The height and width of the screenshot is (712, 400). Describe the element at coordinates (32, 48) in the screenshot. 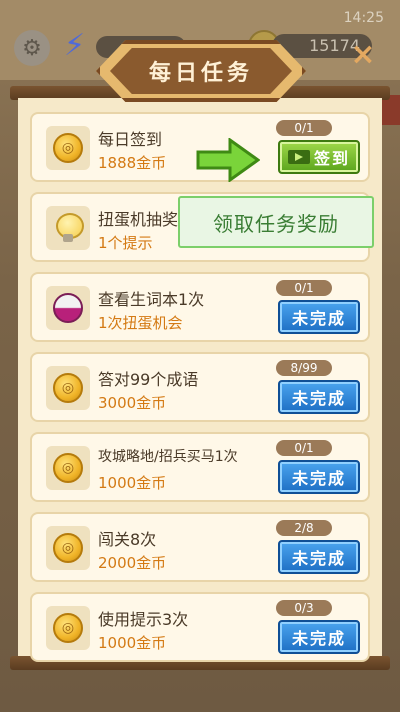

I see `gear-icon: ⚙` at that location.